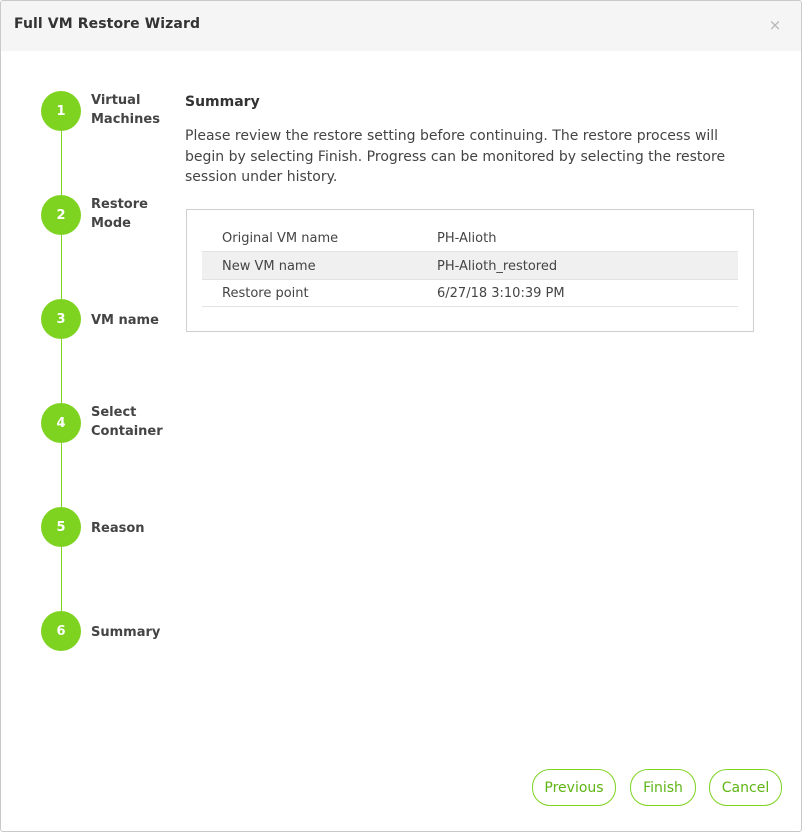  What do you see at coordinates (280, 238) in the screenshot?
I see `row-label: Original VM name` at bounding box center [280, 238].